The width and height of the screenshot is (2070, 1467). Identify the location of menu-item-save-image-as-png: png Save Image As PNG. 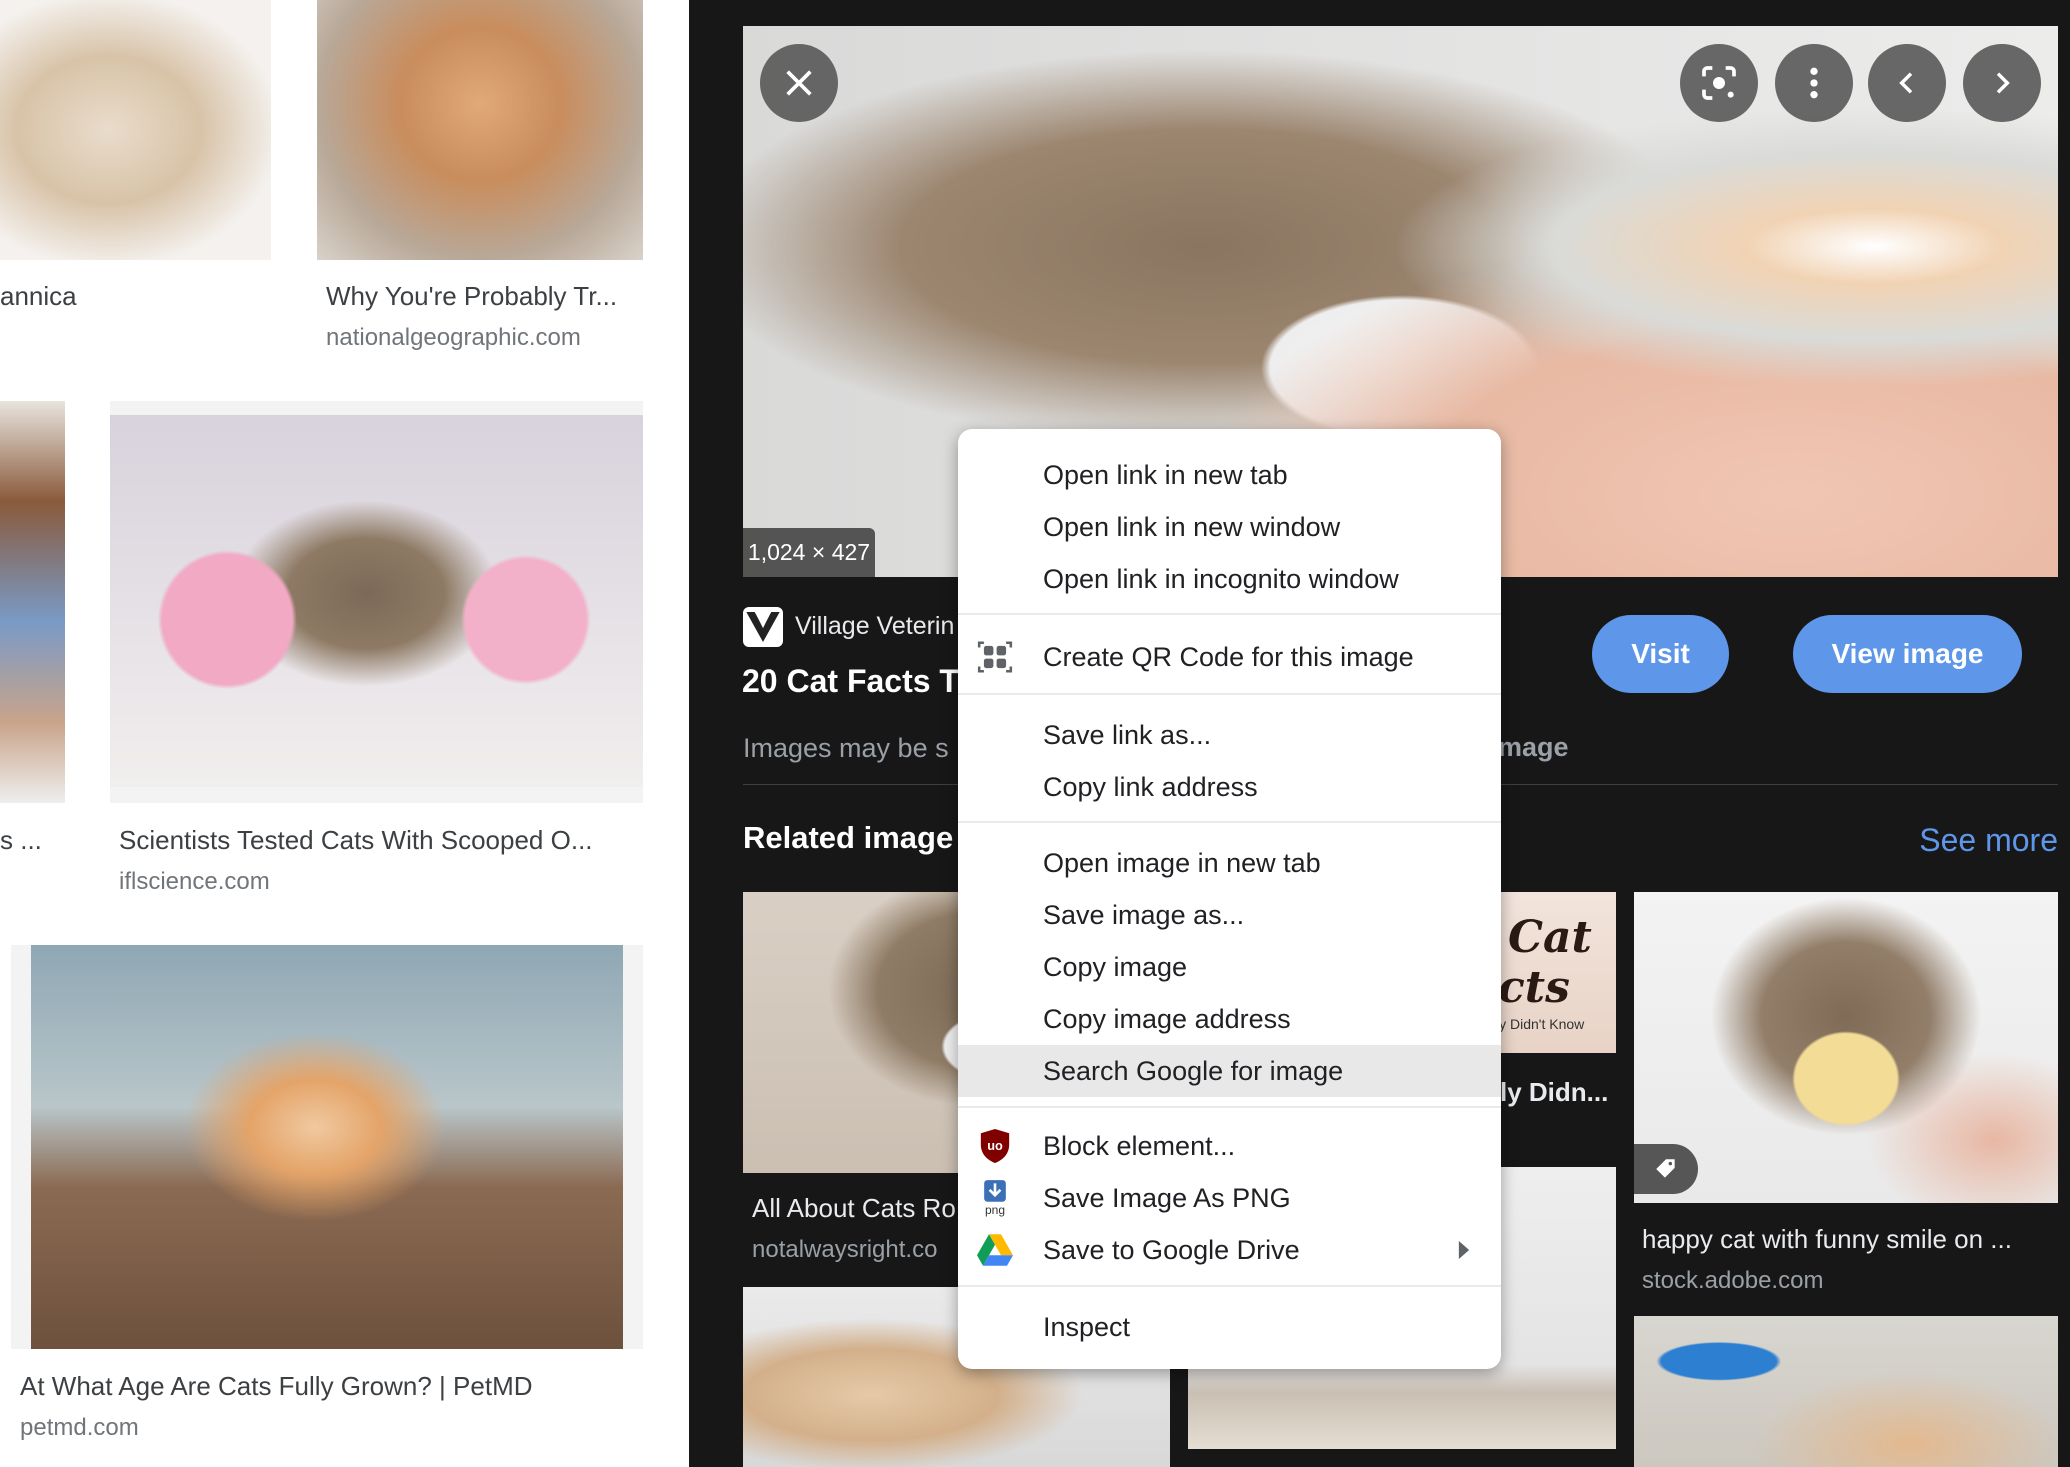
(1229, 1198).